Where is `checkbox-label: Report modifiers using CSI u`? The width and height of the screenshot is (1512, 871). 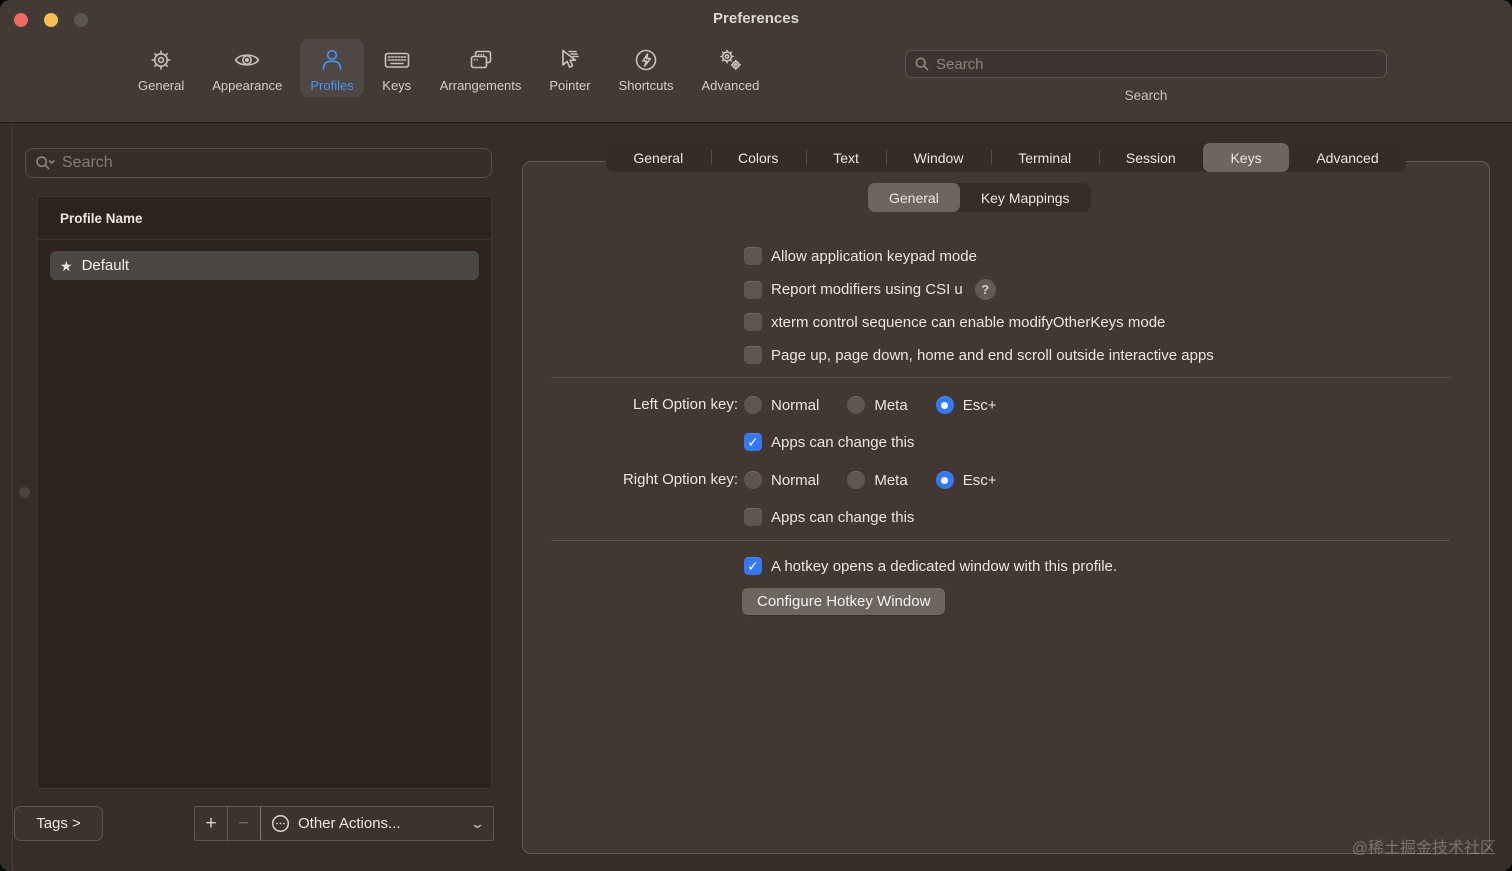 checkbox-label: Report modifiers using CSI u is located at coordinates (867, 289).